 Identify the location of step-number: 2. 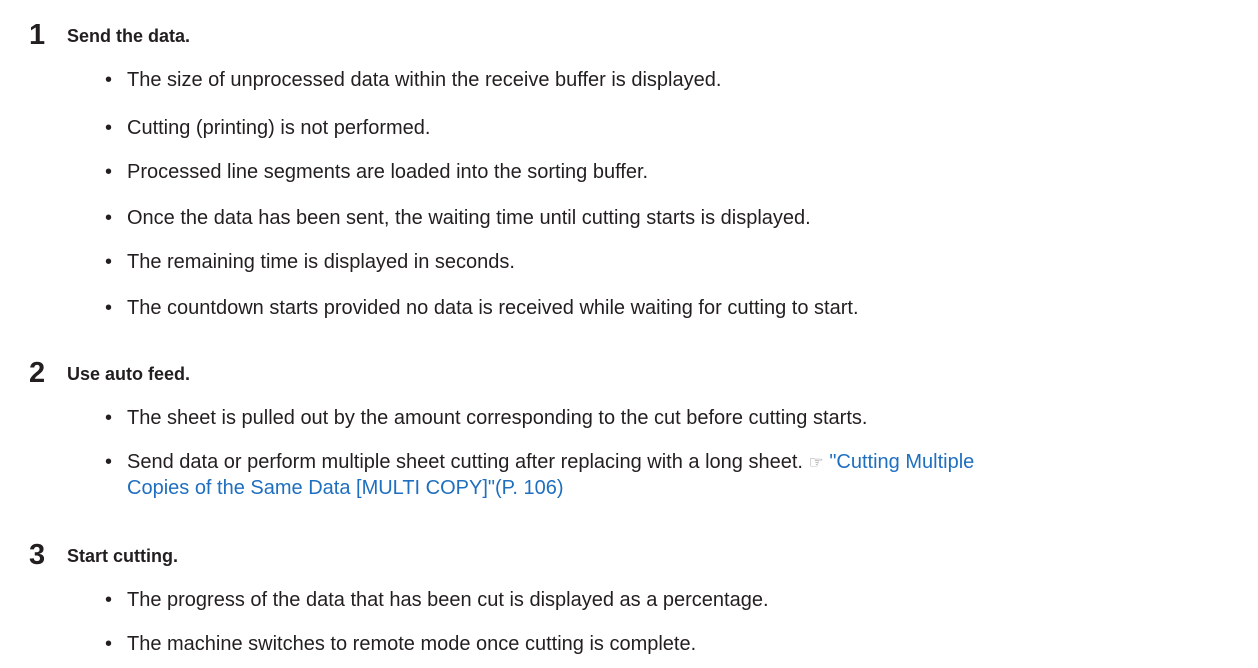
(37, 373).